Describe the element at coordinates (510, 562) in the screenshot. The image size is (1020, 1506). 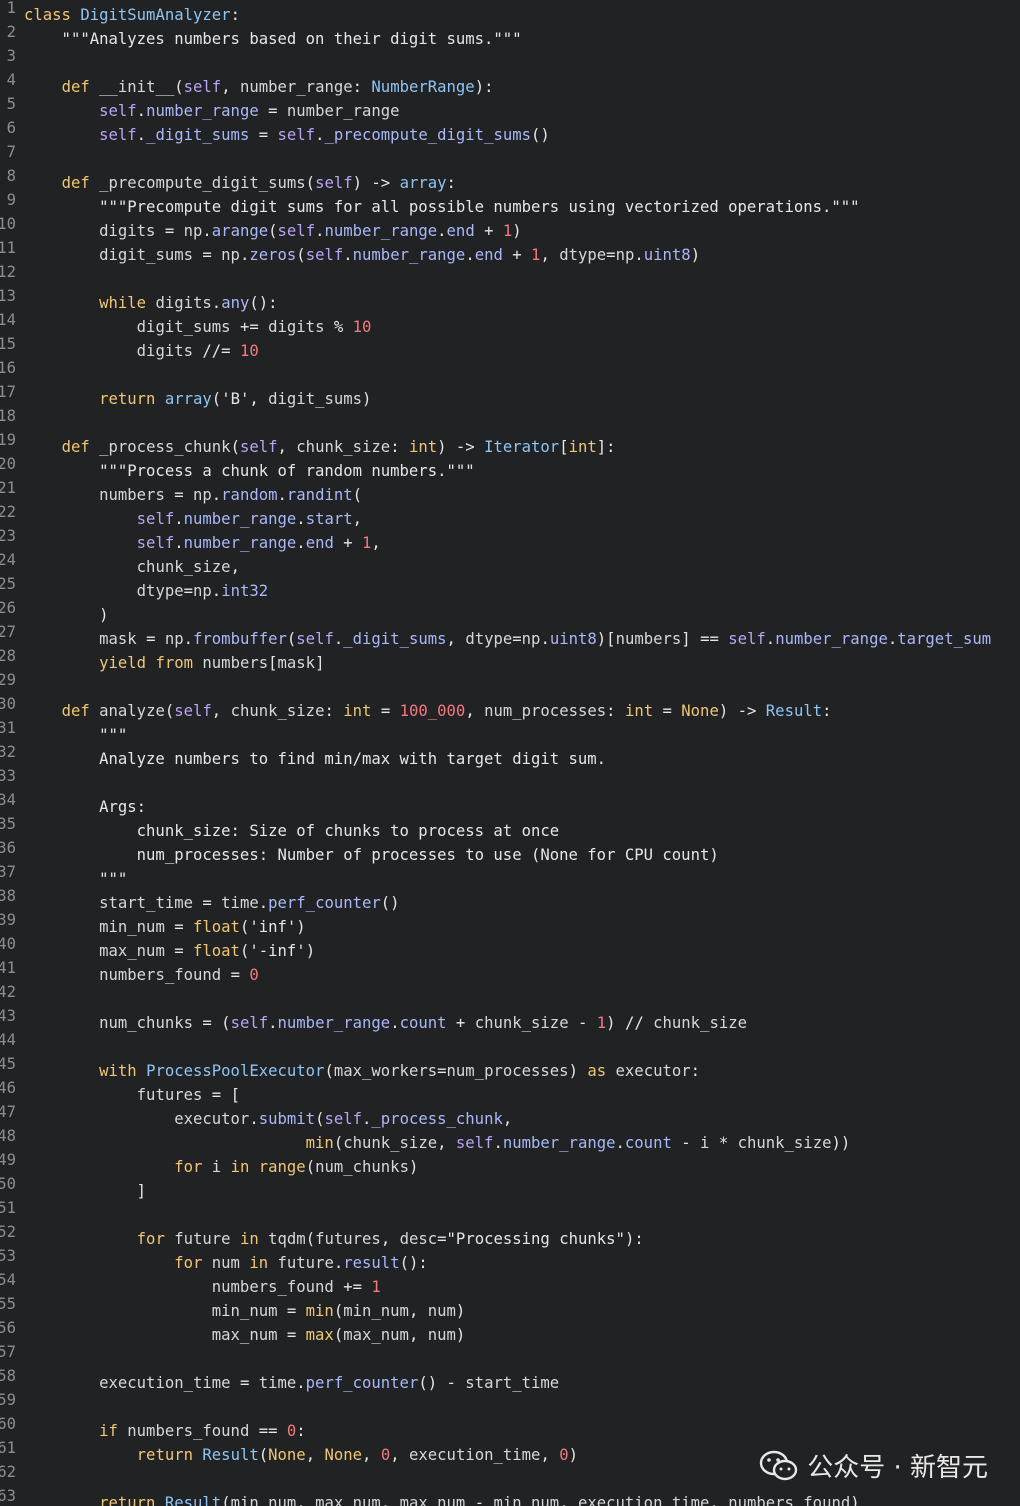
I see `code-line: 24 chunk_size,` at that location.